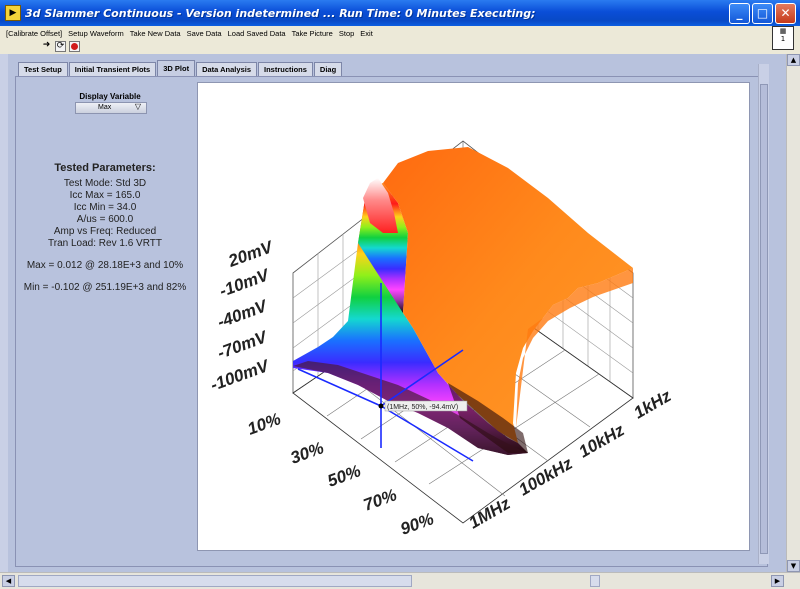 This screenshot has height=589, width=800. I want to click on left-strip, so click(4, 313).